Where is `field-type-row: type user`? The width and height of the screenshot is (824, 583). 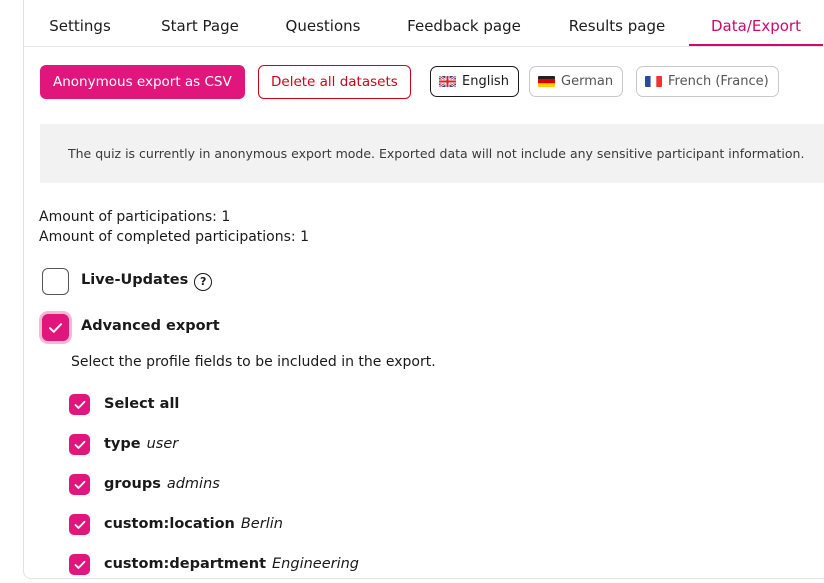
field-type-row: type user is located at coordinates (141, 444).